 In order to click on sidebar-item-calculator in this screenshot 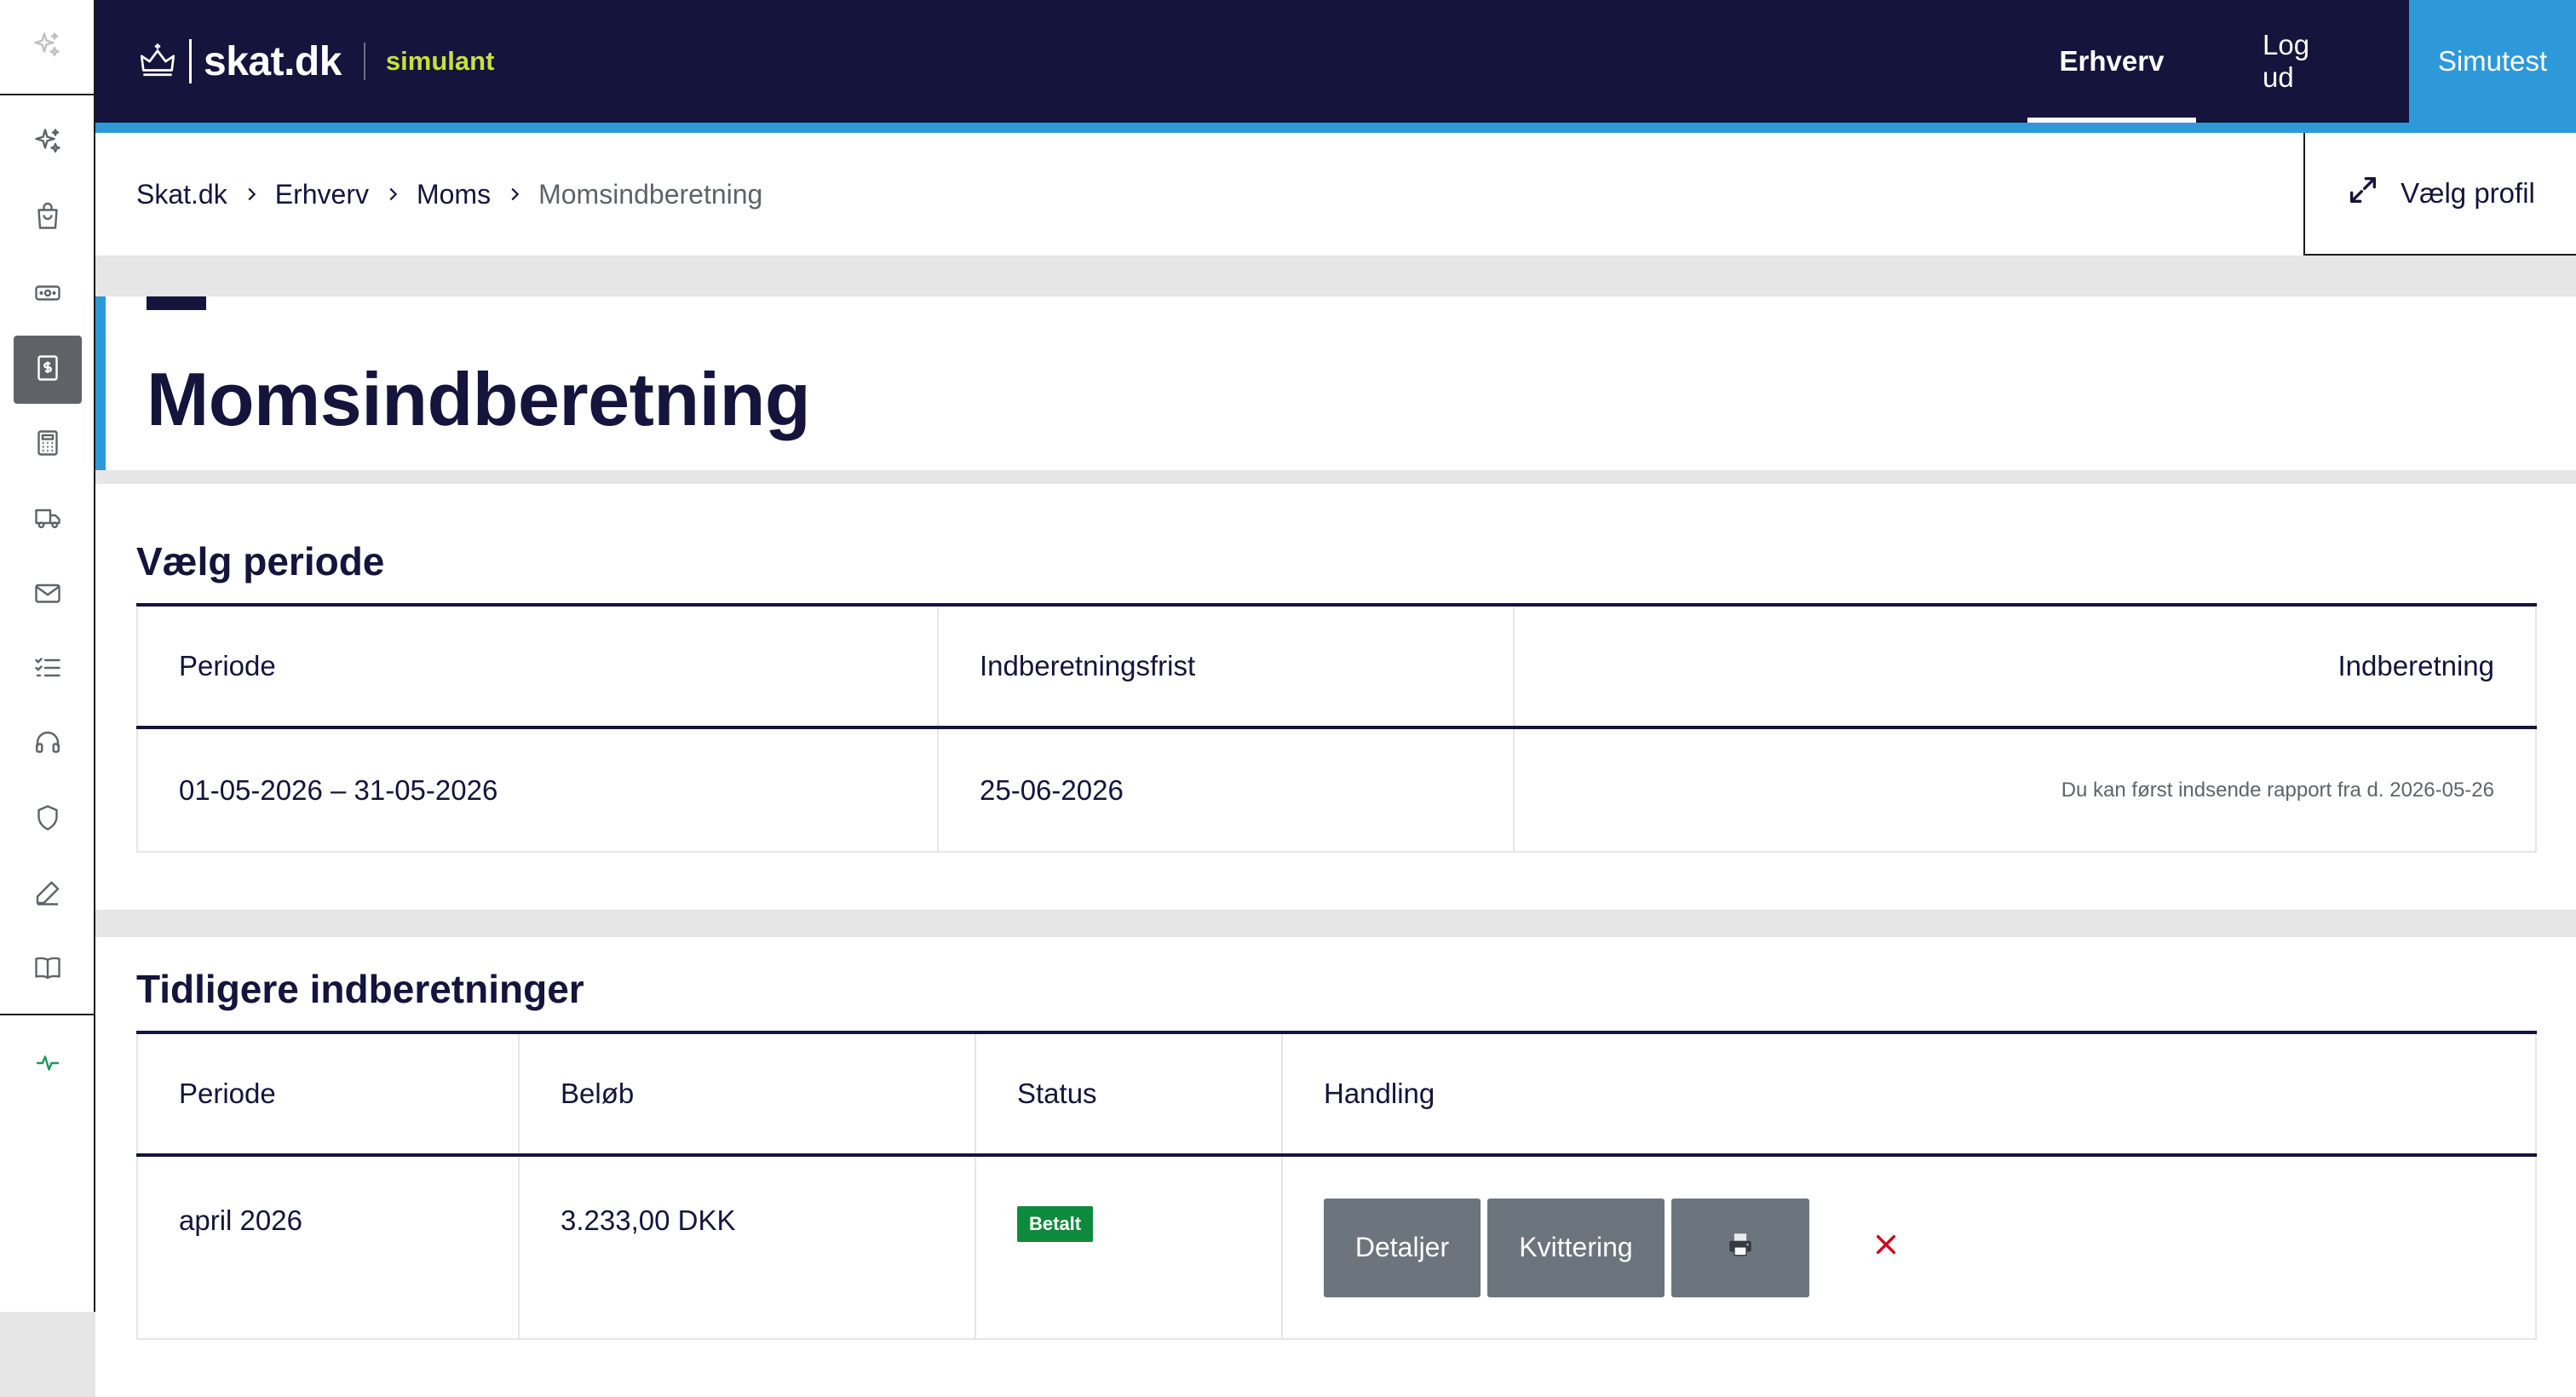, I will do `click(48, 445)`.